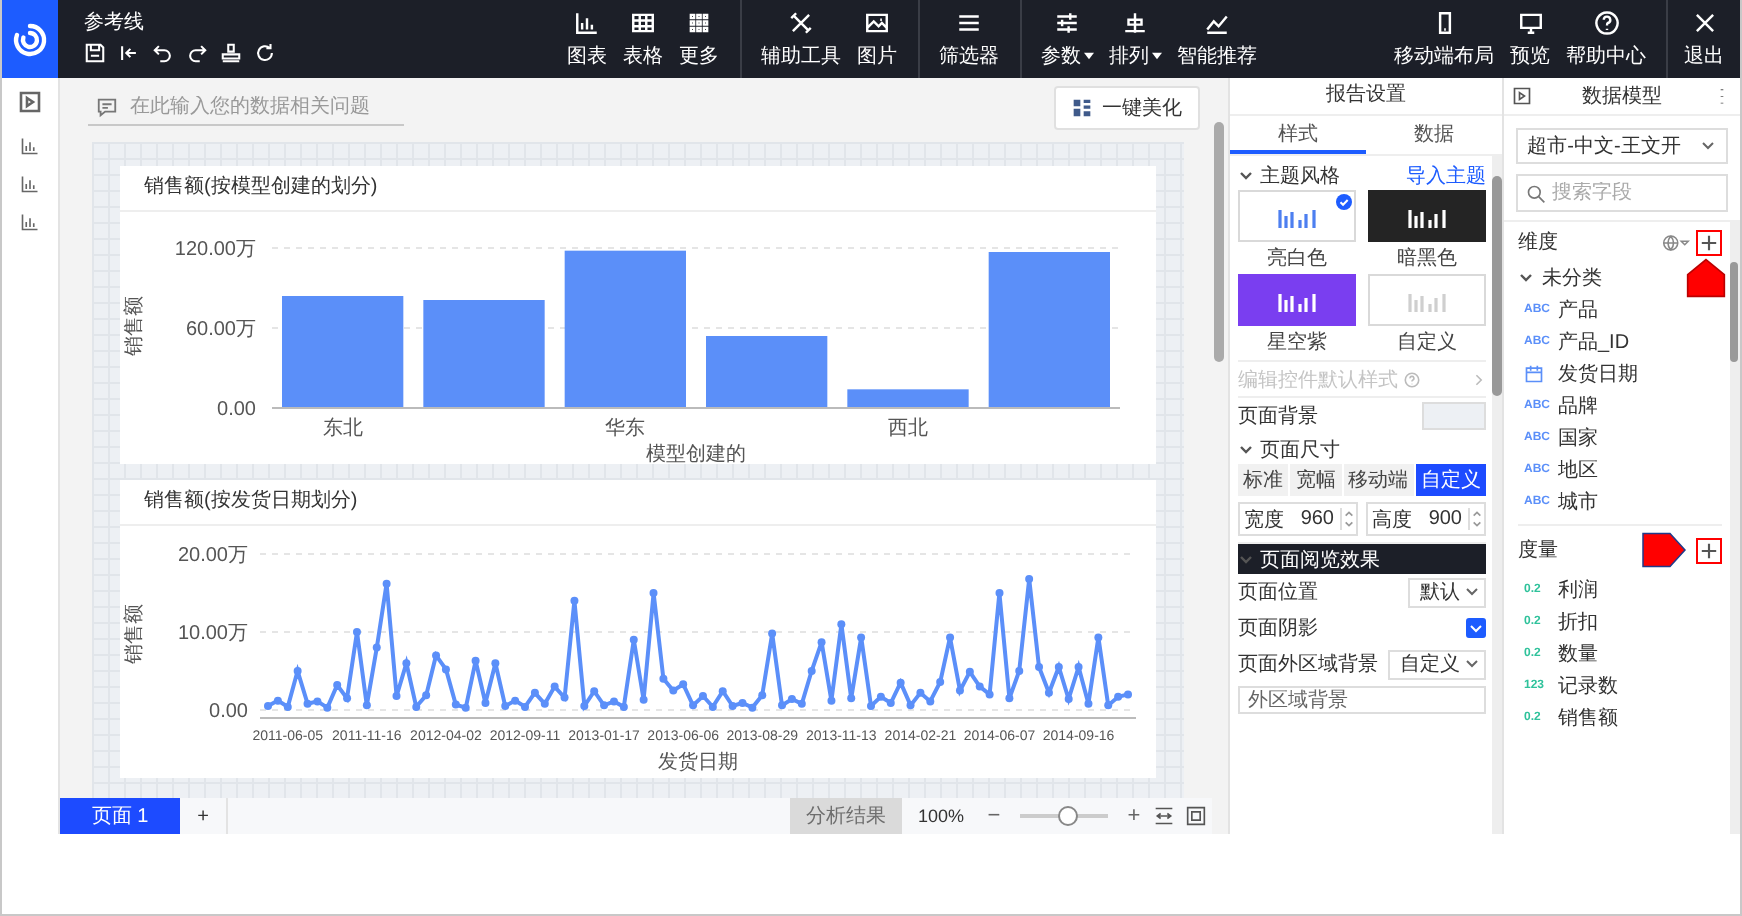 The width and height of the screenshot is (1742, 916). Describe the element at coordinates (1434, 135) in the screenshot. I see `panel-tab: 数据` at that location.